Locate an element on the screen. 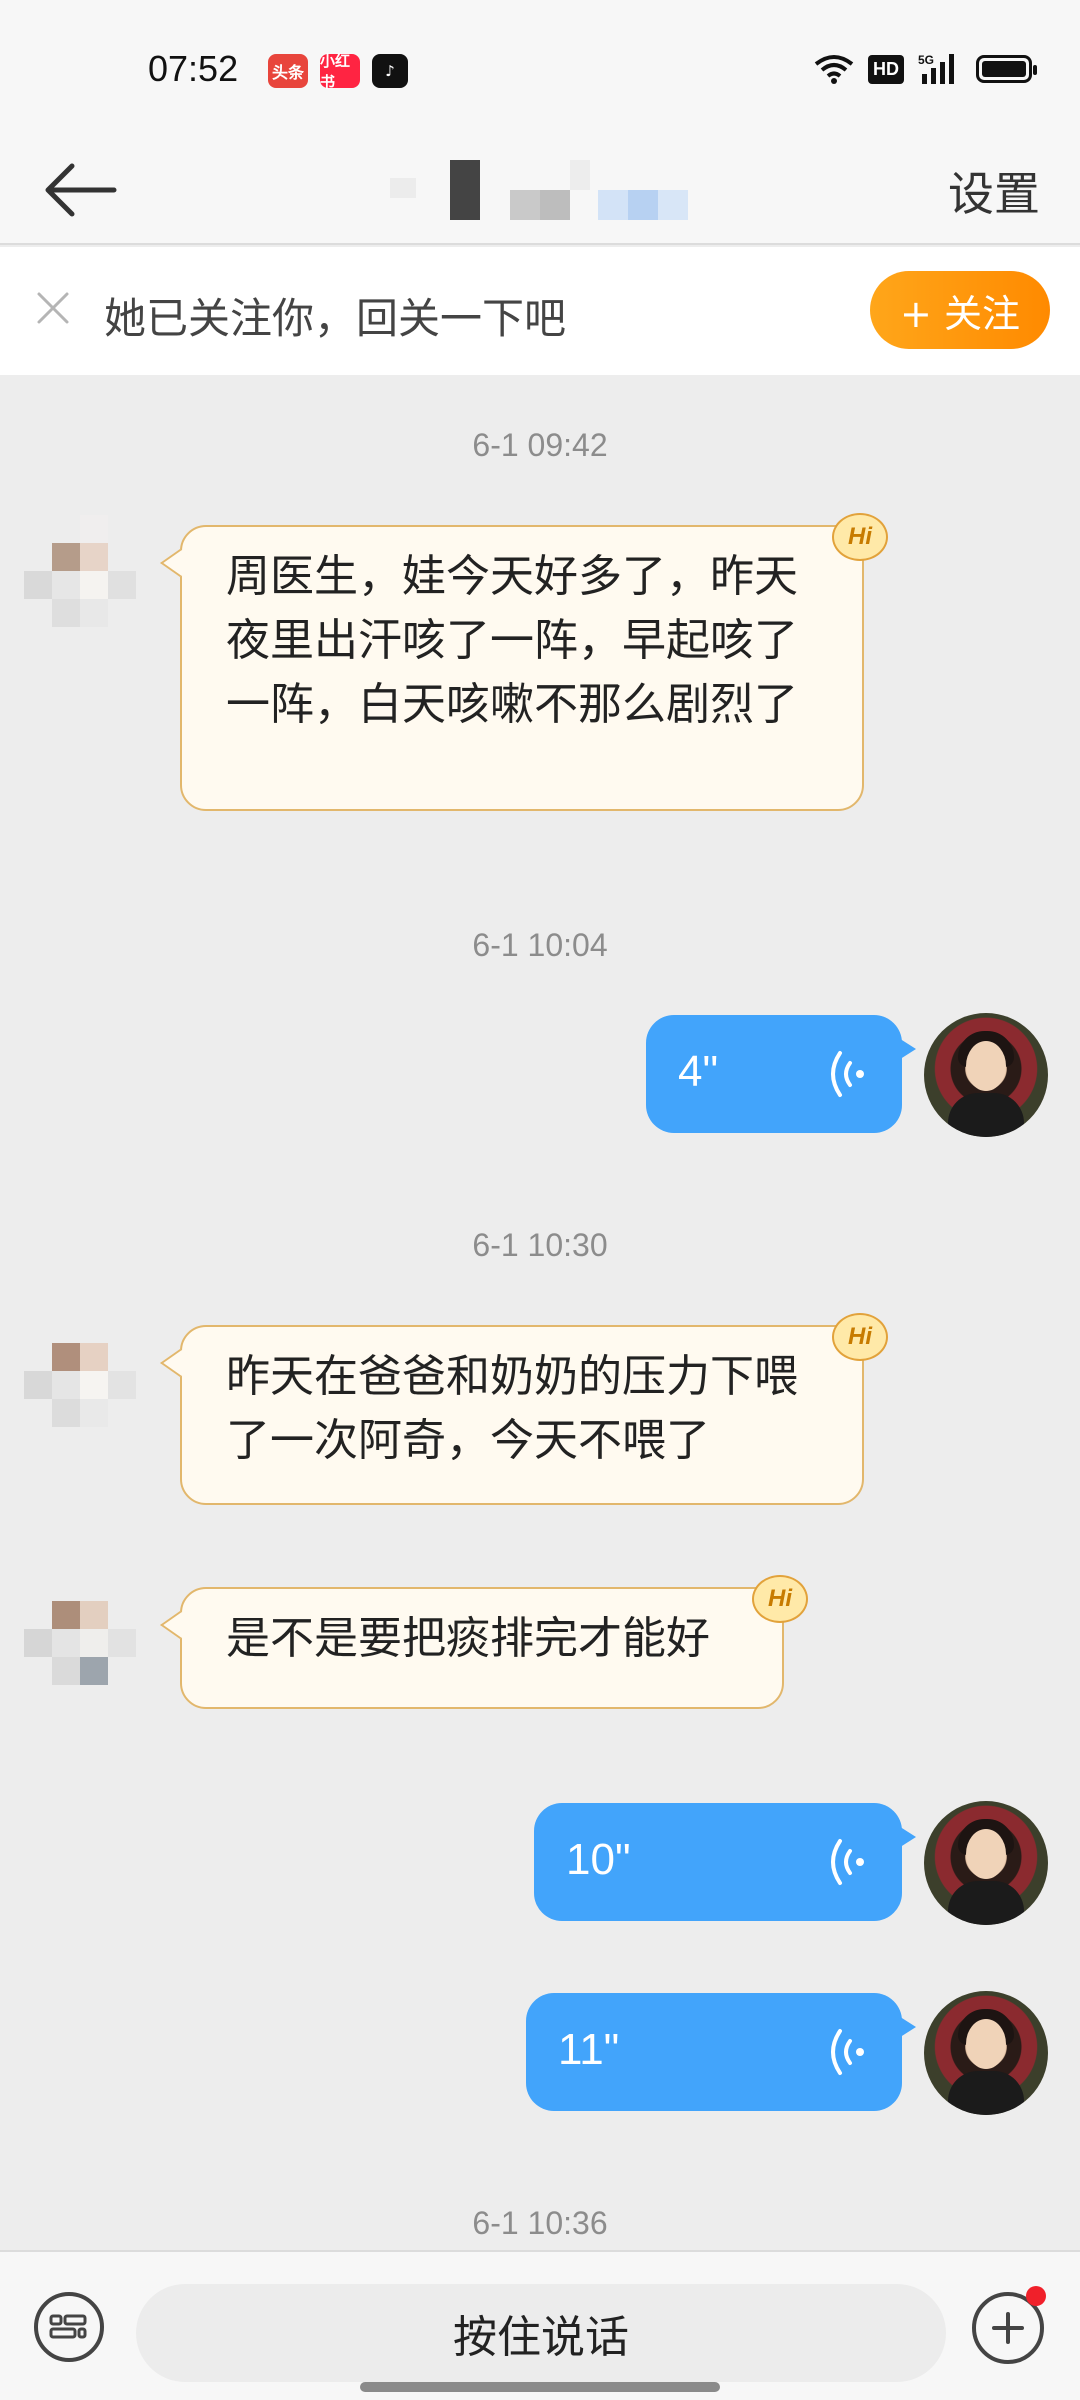  keyboard-icon is located at coordinates (68, 2326).